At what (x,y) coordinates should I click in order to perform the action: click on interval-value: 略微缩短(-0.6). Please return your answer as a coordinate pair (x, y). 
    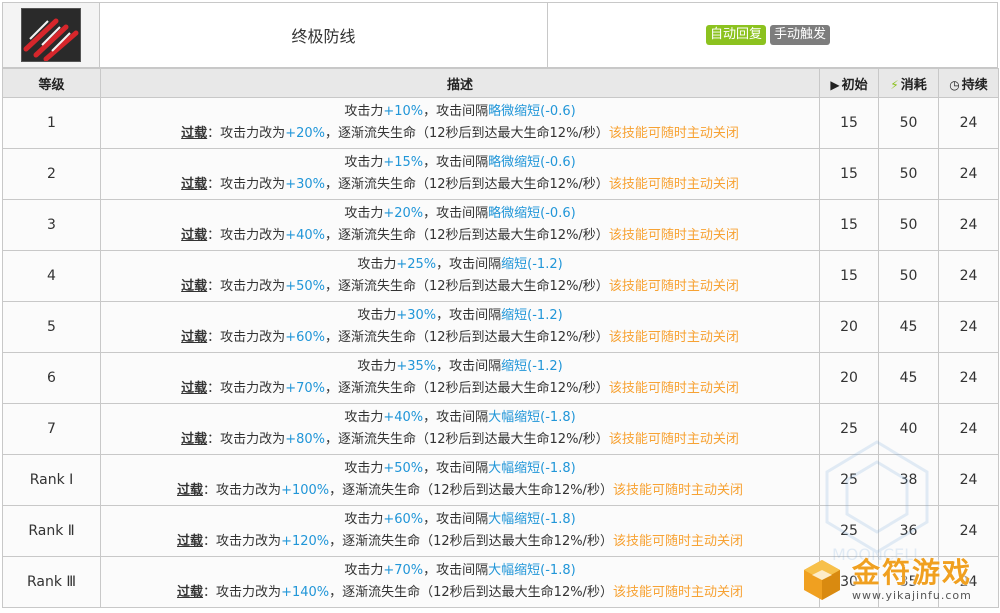
    Looking at the image, I should click on (532, 213).